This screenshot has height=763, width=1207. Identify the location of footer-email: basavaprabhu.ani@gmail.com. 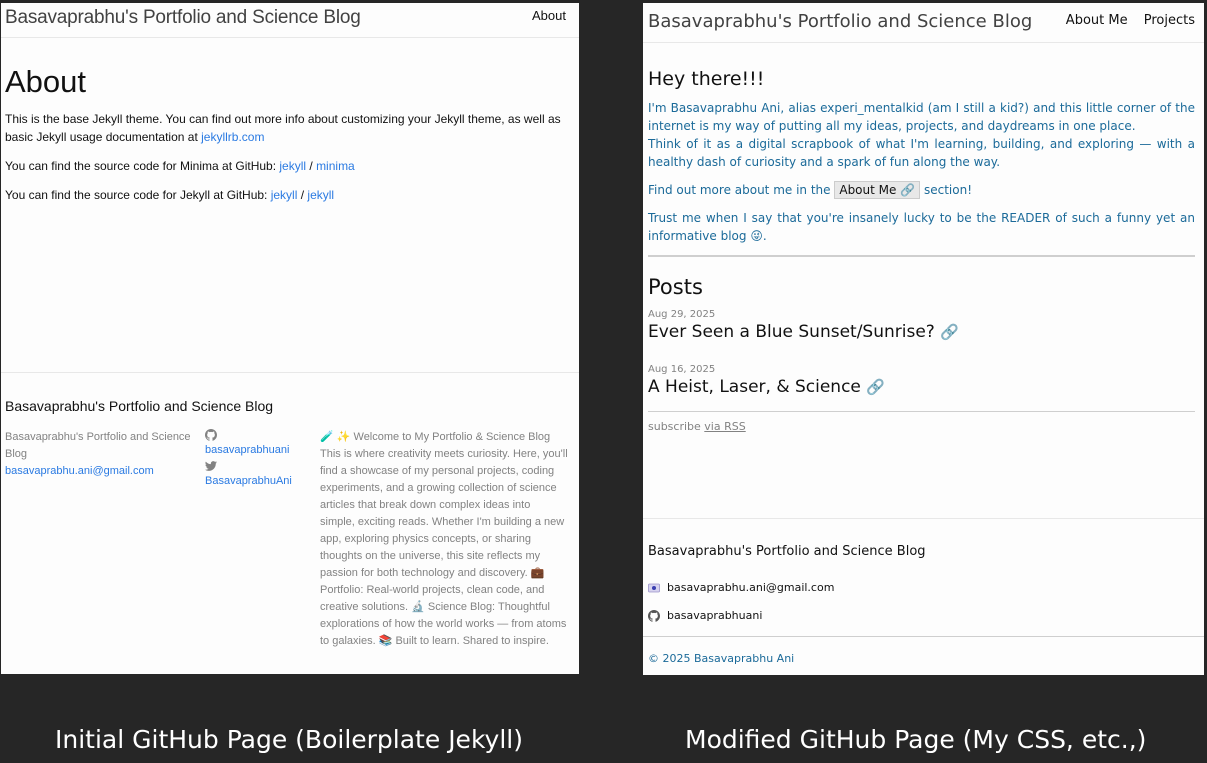
(750, 587).